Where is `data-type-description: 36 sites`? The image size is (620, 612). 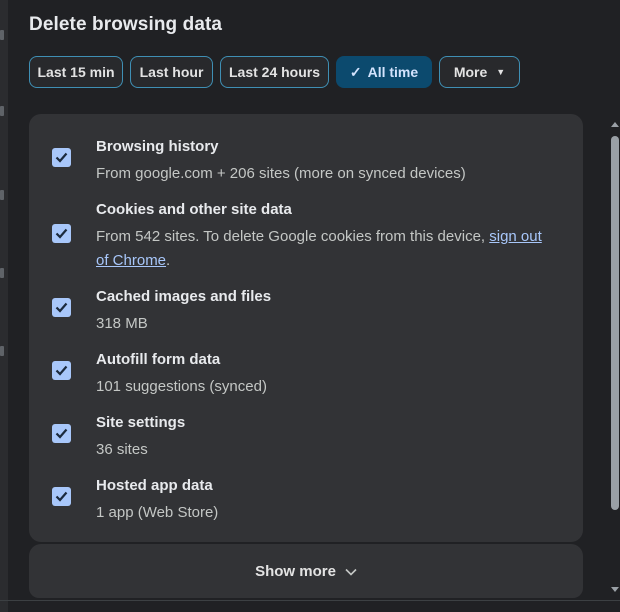
data-type-description: 36 sites is located at coordinates (122, 449).